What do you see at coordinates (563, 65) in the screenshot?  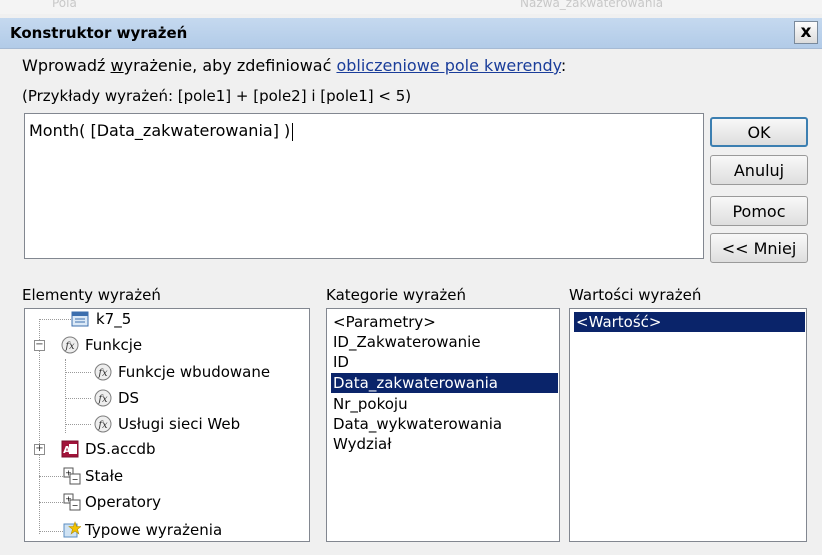 I see `intro-suffix: :` at bounding box center [563, 65].